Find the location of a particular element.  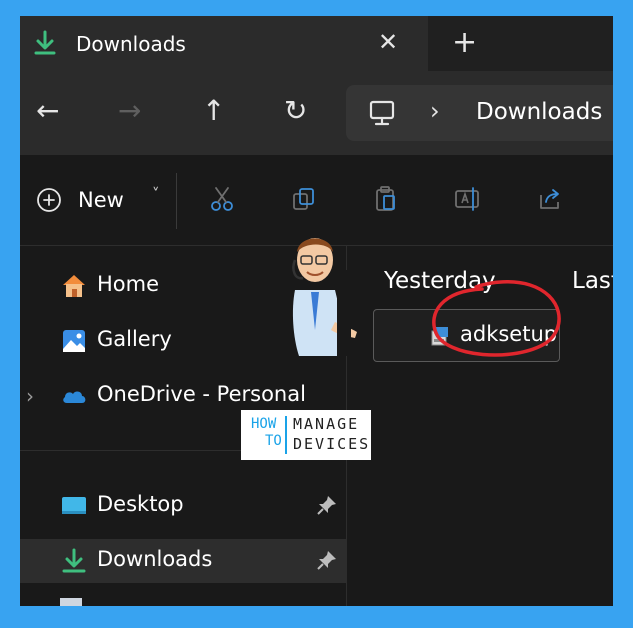

logo-manage: MANAGE is located at coordinates (326, 424).